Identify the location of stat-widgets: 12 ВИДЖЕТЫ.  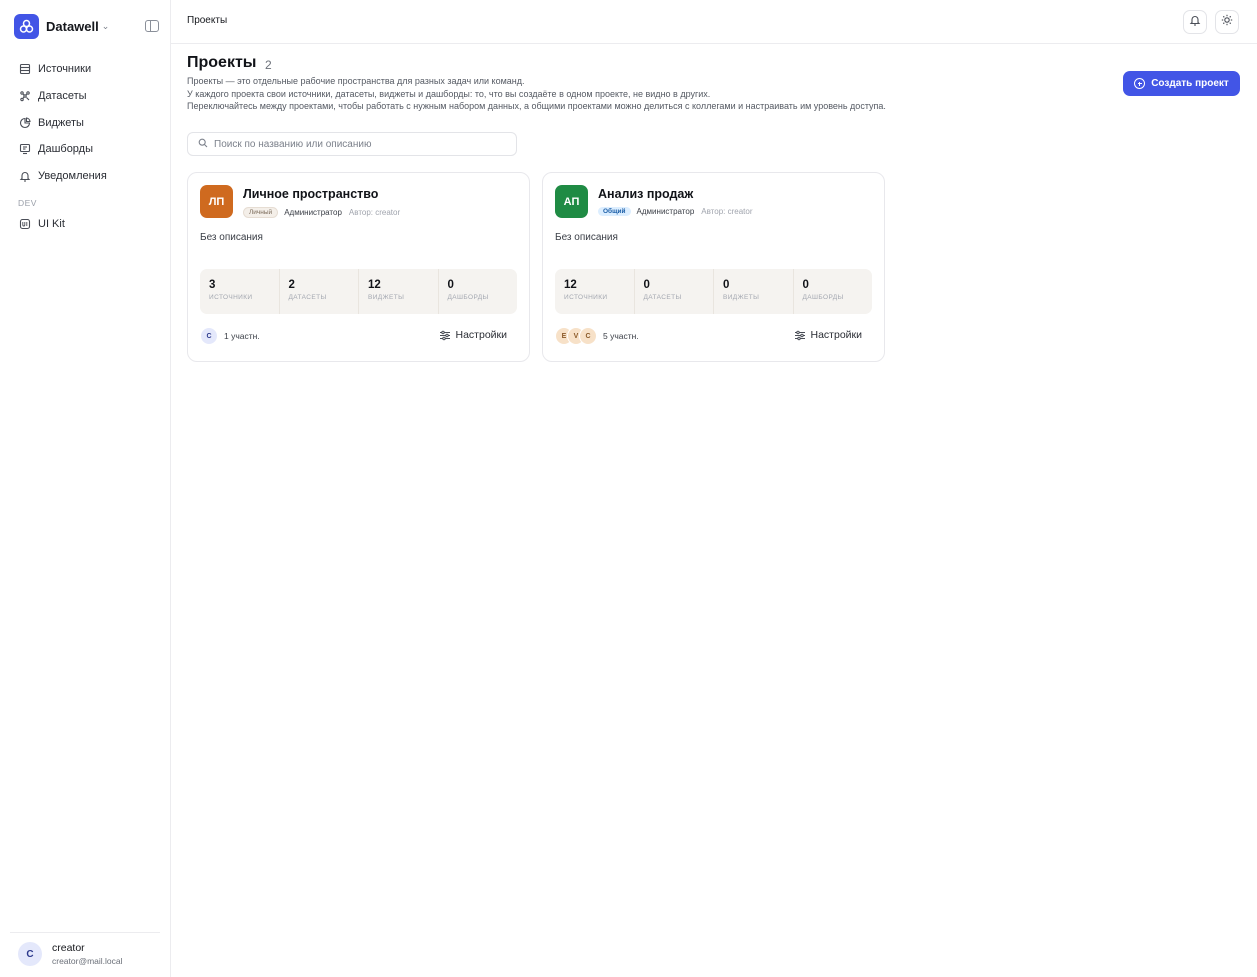
(399, 291).